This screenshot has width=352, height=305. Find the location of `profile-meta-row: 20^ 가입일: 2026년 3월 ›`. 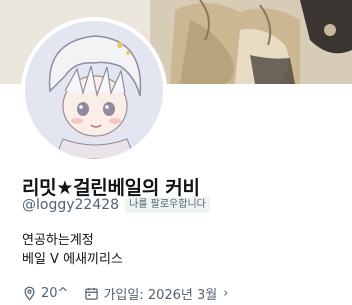

profile-meta-row: 20^ 가입일: 2026년 3월 › is located at coordinates (125, 293).